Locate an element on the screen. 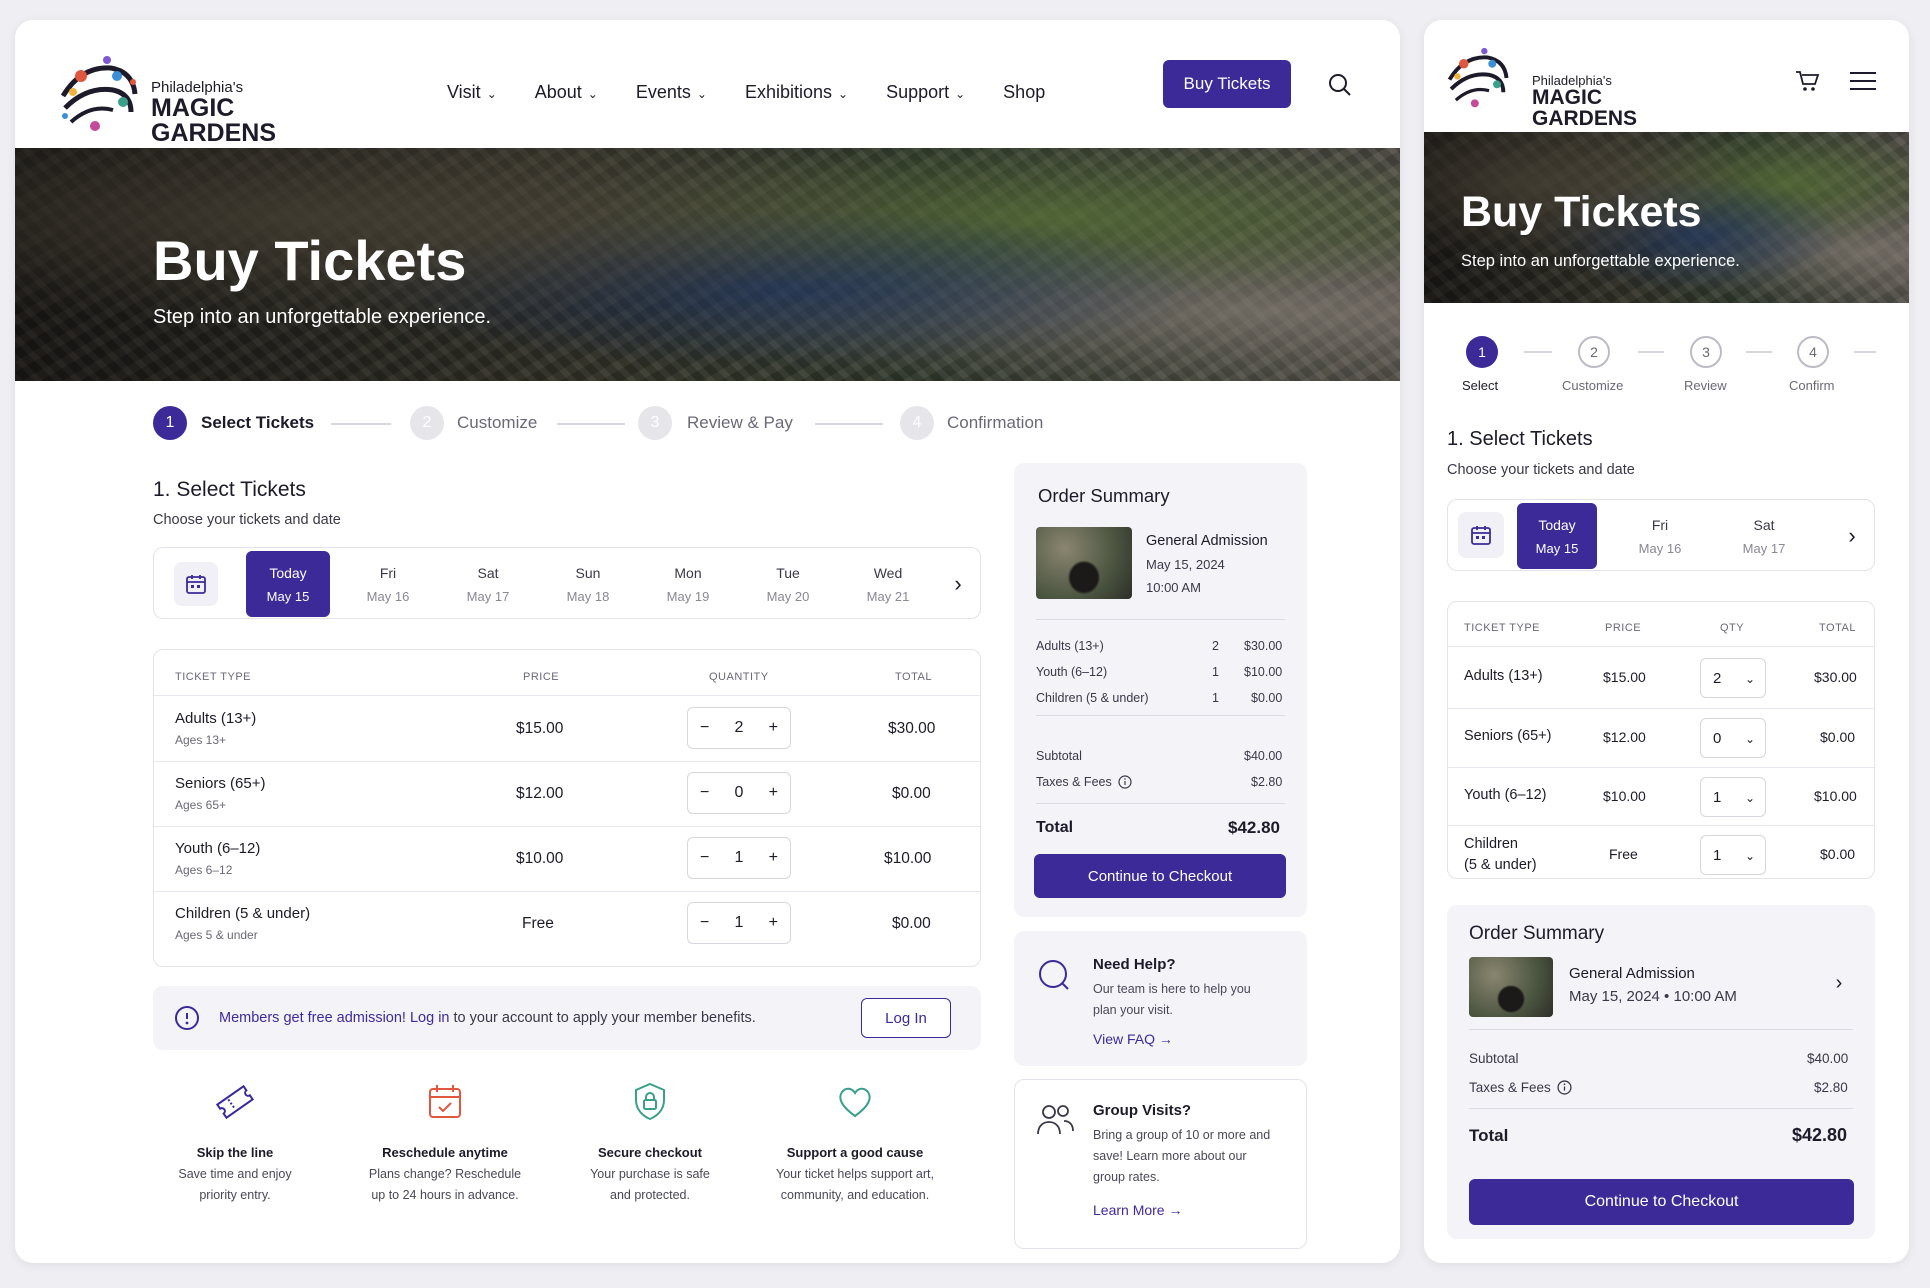 The image size is (1930, 1288). summary-line-qty: 1 is located at coordinates (1215, 698).